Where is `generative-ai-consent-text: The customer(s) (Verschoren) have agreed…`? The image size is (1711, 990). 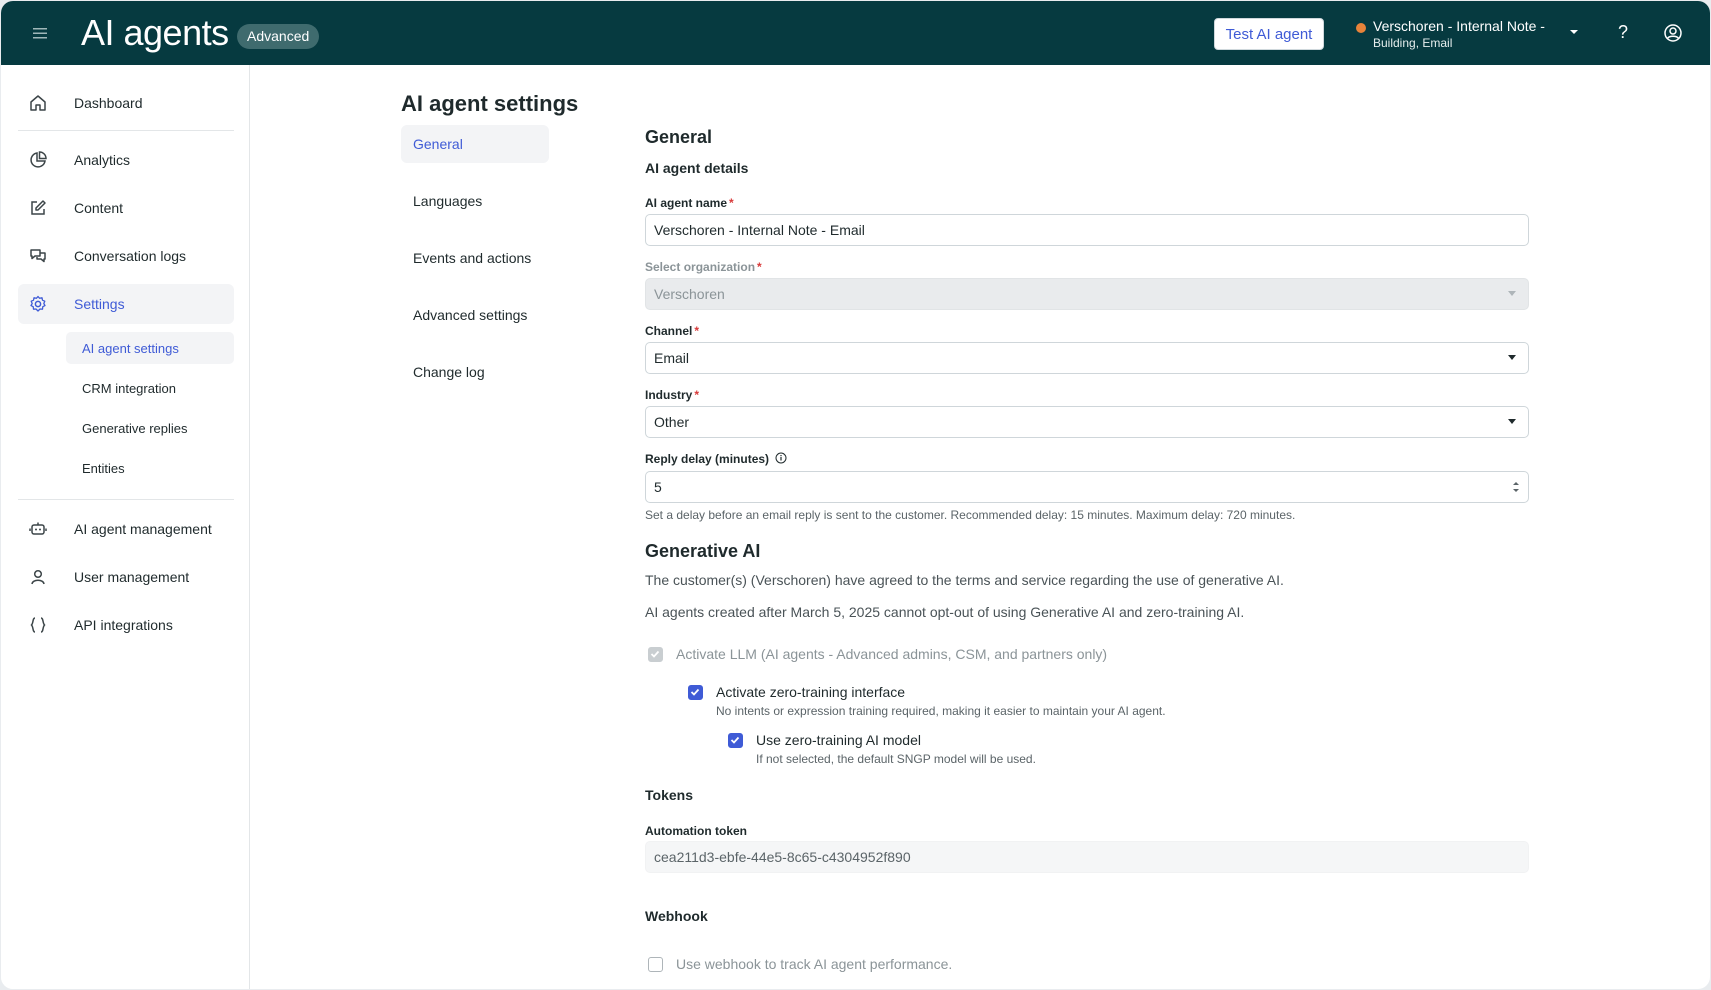
generative-ai-consent-text: The customer(s) (Verschoren) have agreed… is located at coordinates (964, 580).